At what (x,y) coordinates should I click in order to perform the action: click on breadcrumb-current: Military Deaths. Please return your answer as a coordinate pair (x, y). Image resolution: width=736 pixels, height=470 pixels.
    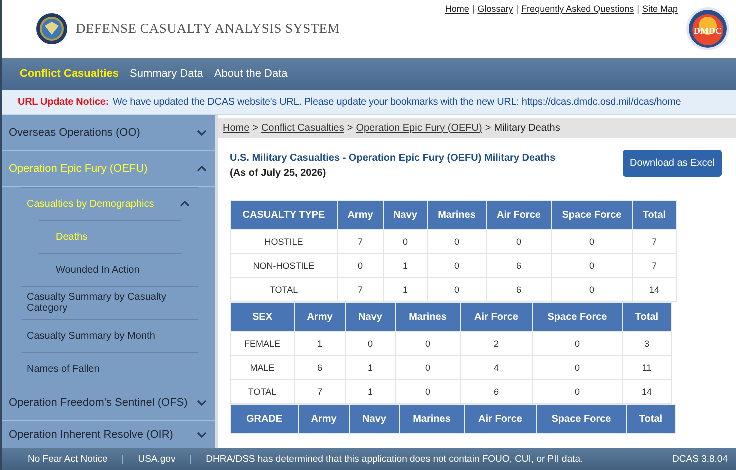
    Looking at the image, I should click on (527, 128).